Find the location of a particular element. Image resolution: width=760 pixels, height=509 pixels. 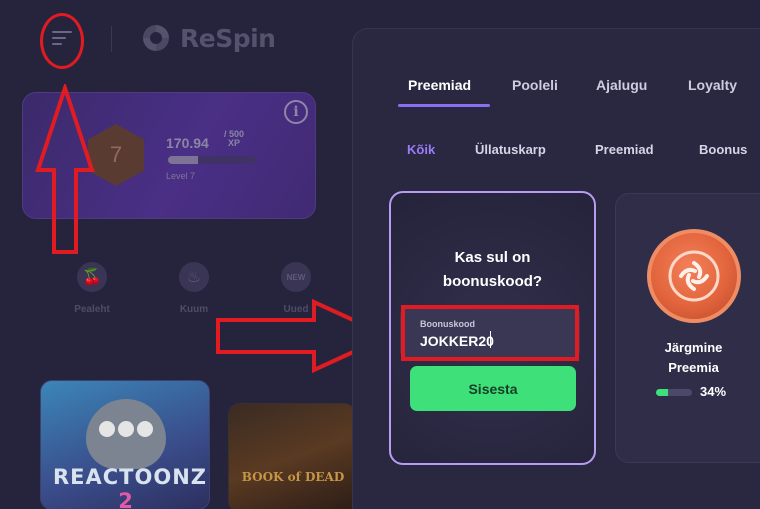

game-title: BOOK of DEAD is located at coordinates (293, 477).